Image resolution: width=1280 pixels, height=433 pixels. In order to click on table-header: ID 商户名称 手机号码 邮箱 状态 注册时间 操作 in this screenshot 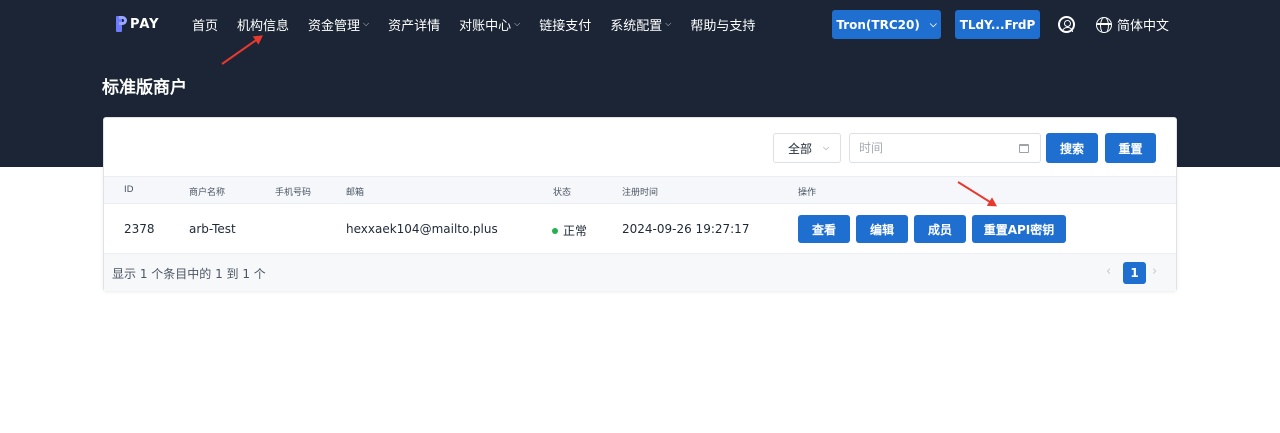, I will do `click(640, 190)`.